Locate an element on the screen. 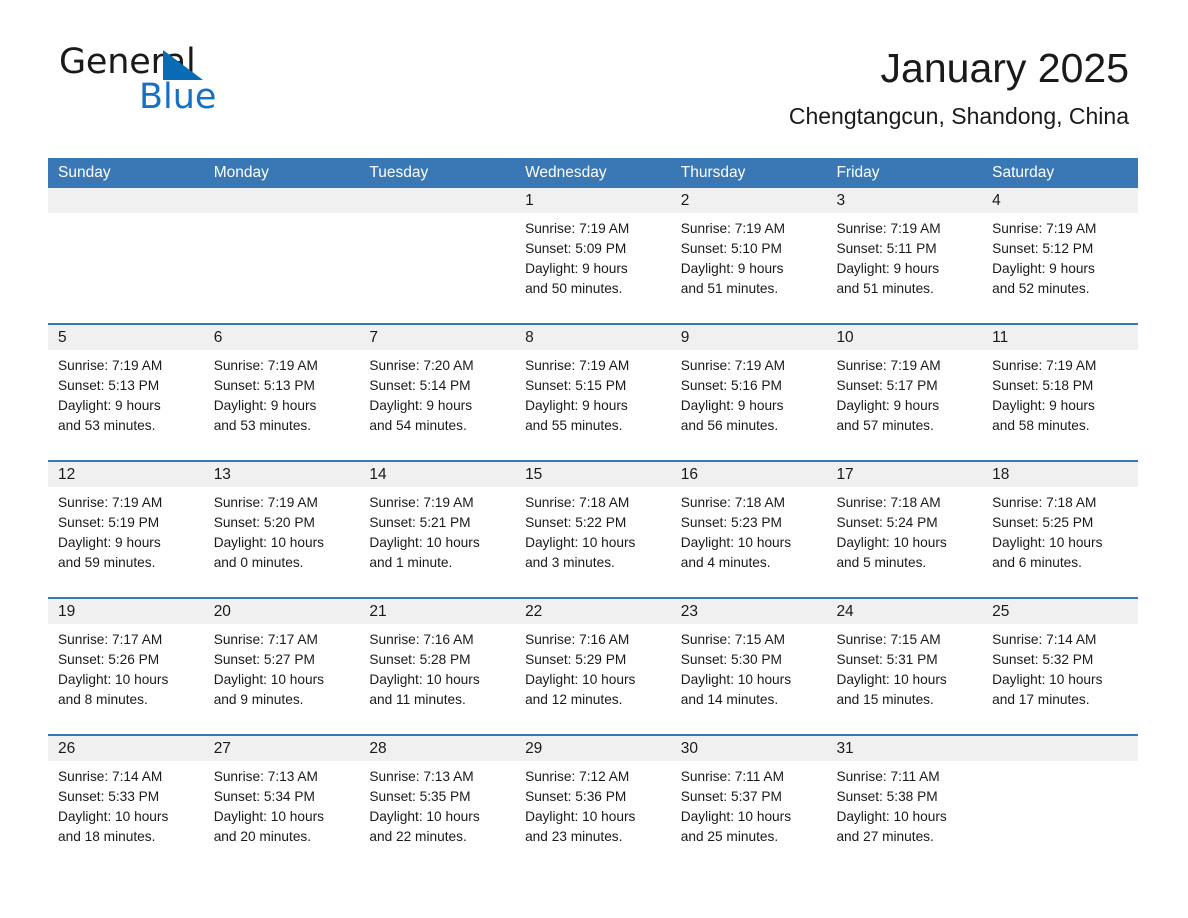  day-daylight-line: and 3 minutes. is located at coordinates (570, 562).